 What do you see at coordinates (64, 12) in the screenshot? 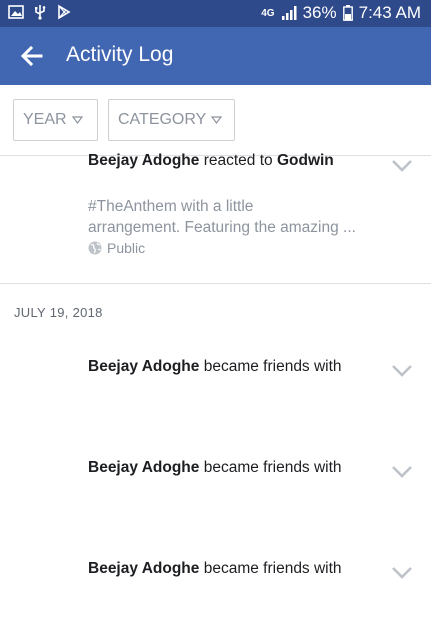
I see `play-store-icon` at bounding box center [64, 12].